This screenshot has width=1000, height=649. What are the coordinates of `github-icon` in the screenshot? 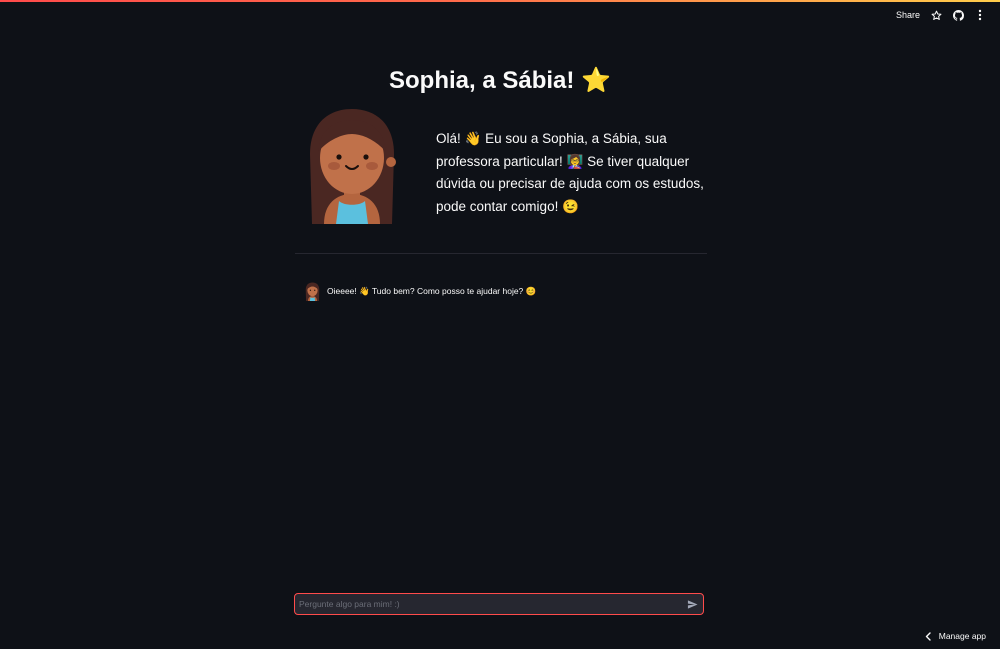 It's located at (958, 15).